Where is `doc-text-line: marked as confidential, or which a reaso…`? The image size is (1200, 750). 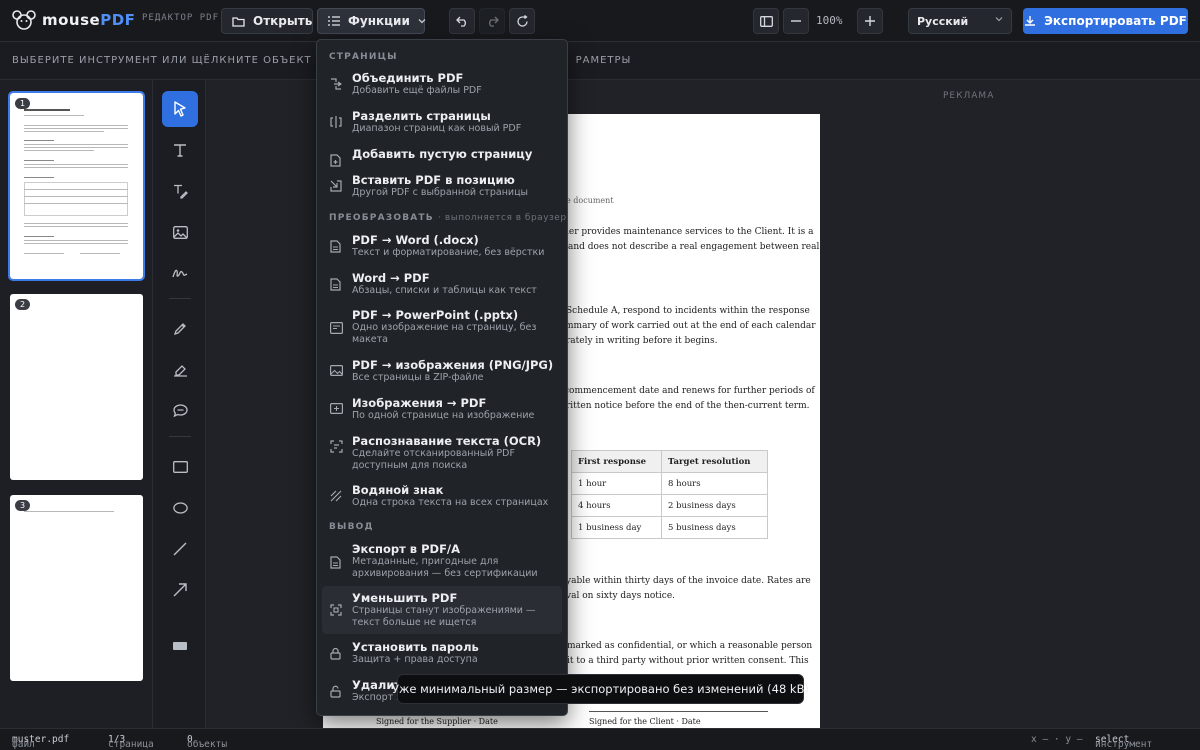
doc-text-line: marked as confidential, or which a reaso… is located at coordinates (690, 646).